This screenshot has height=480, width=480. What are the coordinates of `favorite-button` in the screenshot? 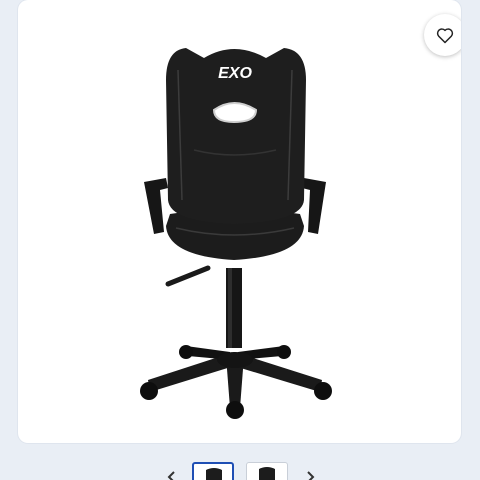 It's located at (442, 35).